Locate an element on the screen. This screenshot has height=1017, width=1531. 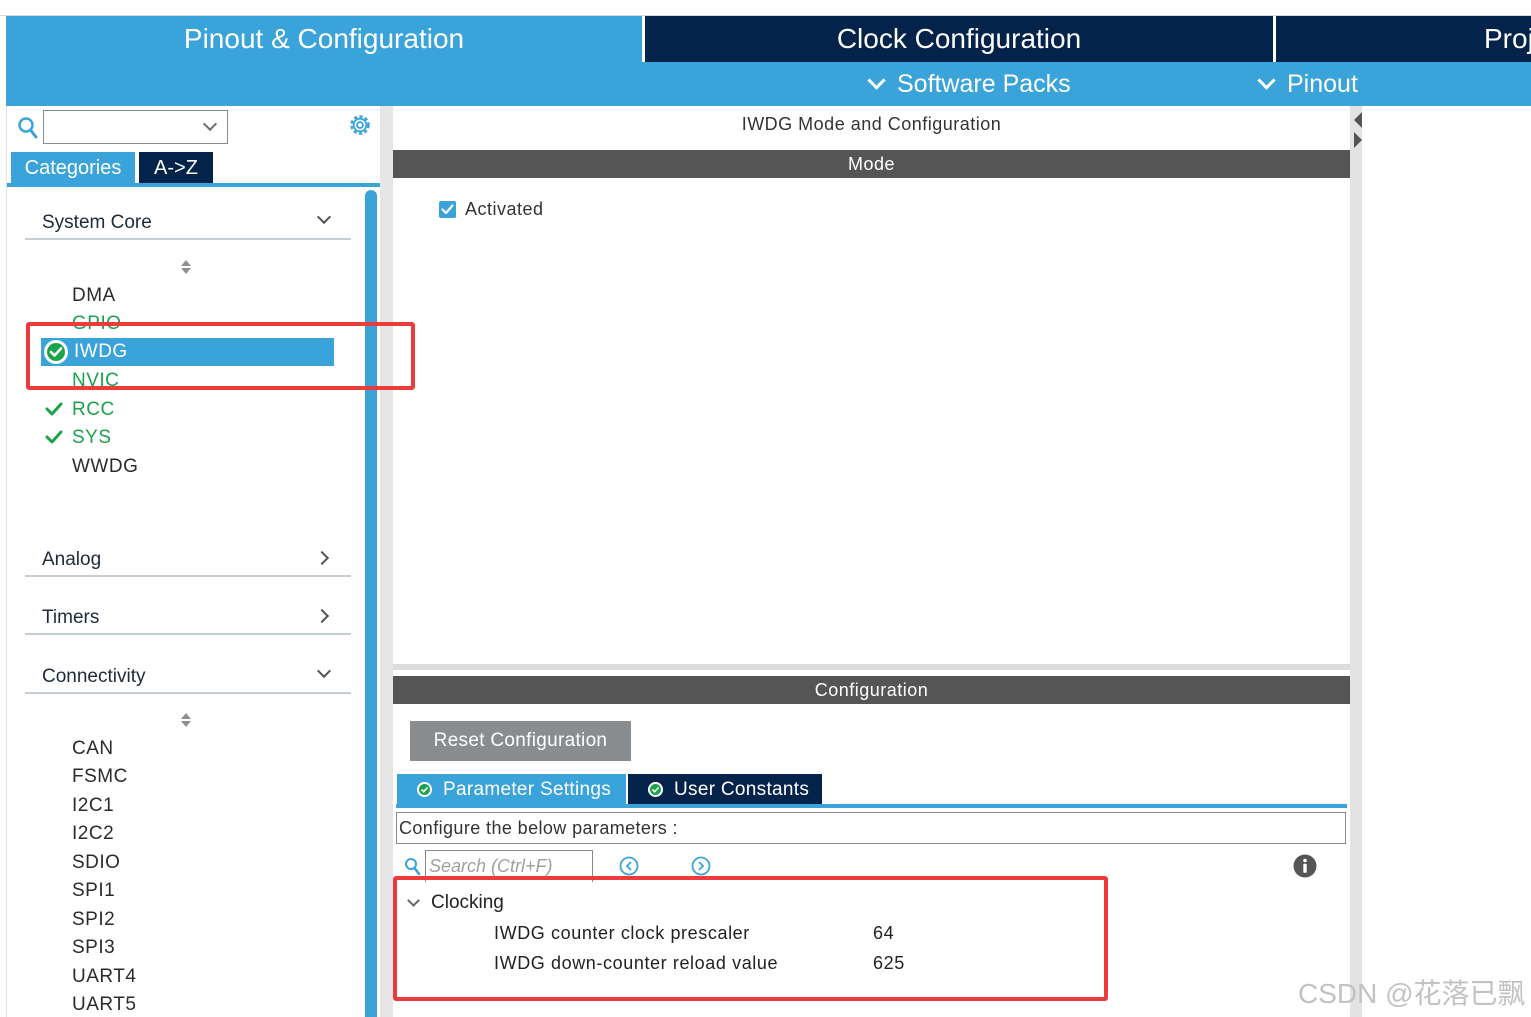
peripheral-sdio: SDIO is located at coordinates (96, 863).